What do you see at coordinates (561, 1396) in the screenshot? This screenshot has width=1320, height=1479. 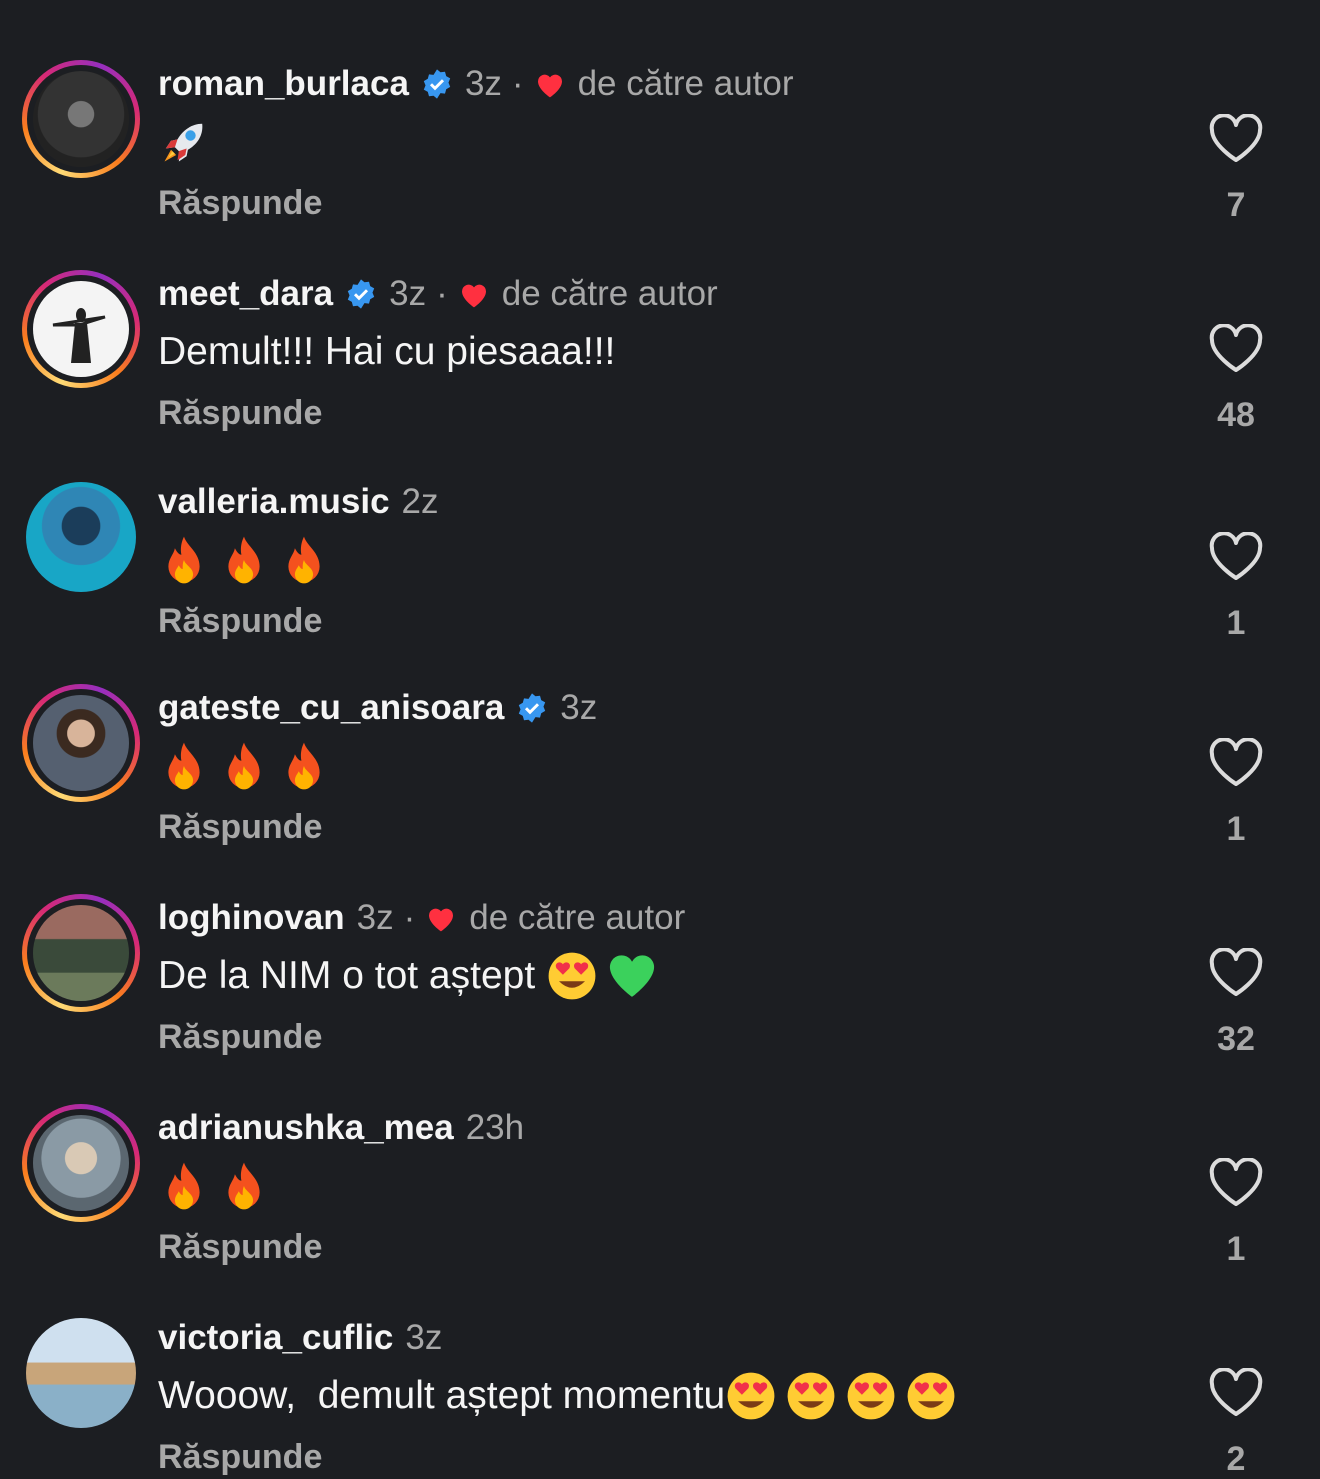 I see `comment-text: Wooow, demult aștept momentu` at bounding box center [561, 1396].